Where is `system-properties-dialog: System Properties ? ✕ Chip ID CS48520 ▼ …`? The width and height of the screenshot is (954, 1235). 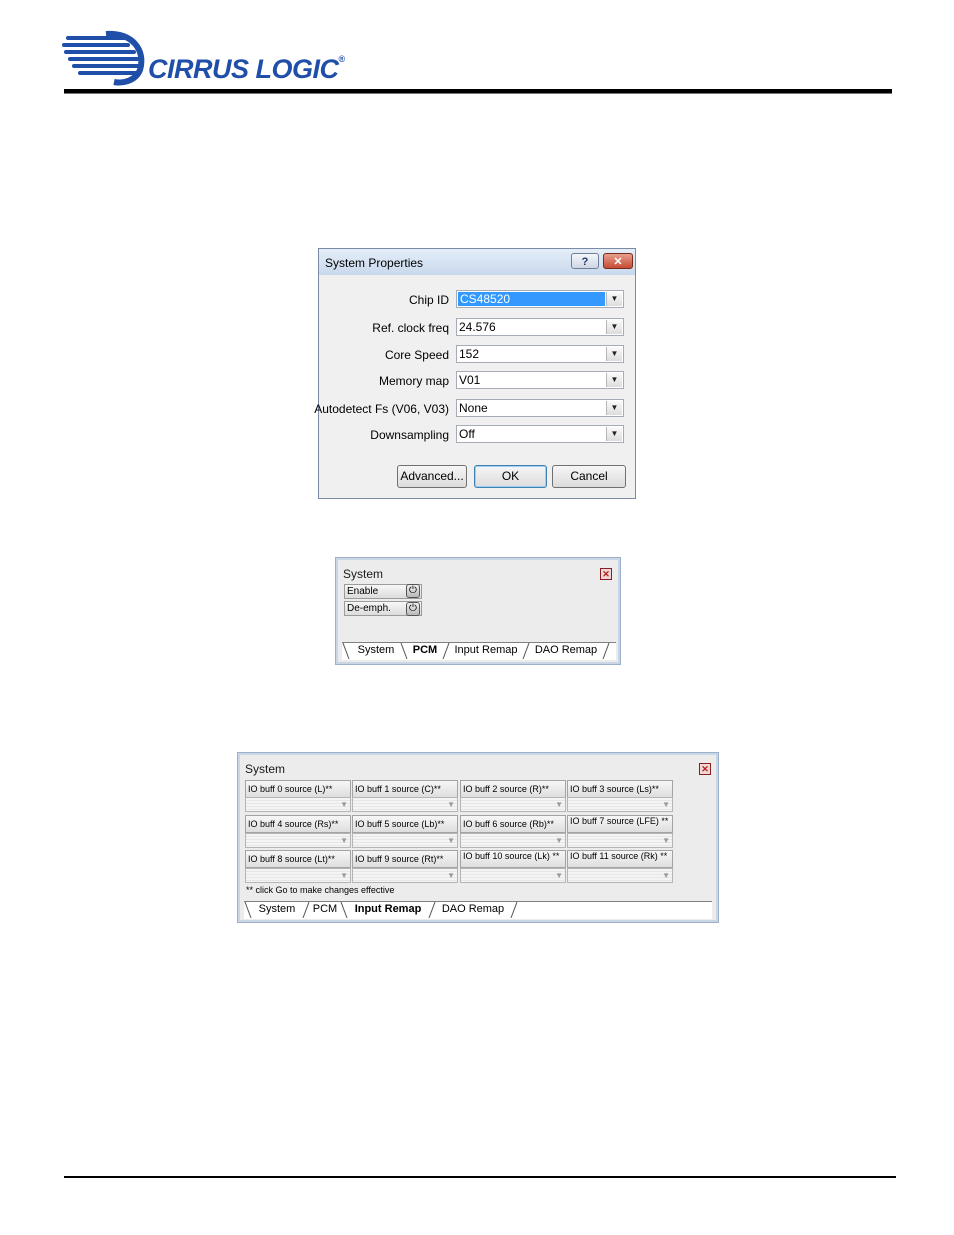 system-properties-dialog: System Properties ? ✕ Chip ID CS48520 ▼ … is located at coordinates (475, 373).